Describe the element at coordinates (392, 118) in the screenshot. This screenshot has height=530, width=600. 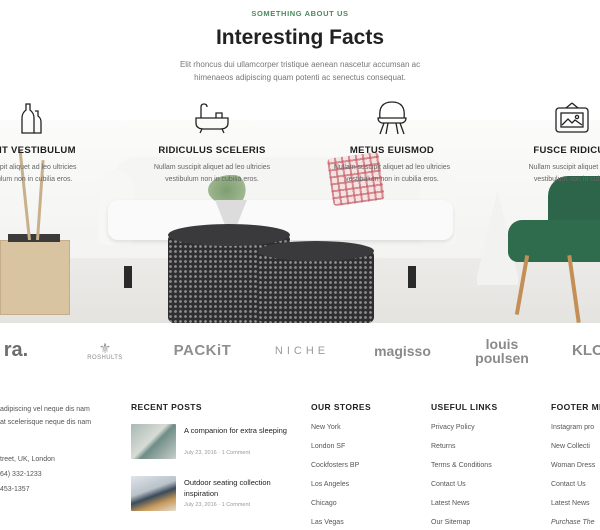
I see `armchair-icon` at that location.